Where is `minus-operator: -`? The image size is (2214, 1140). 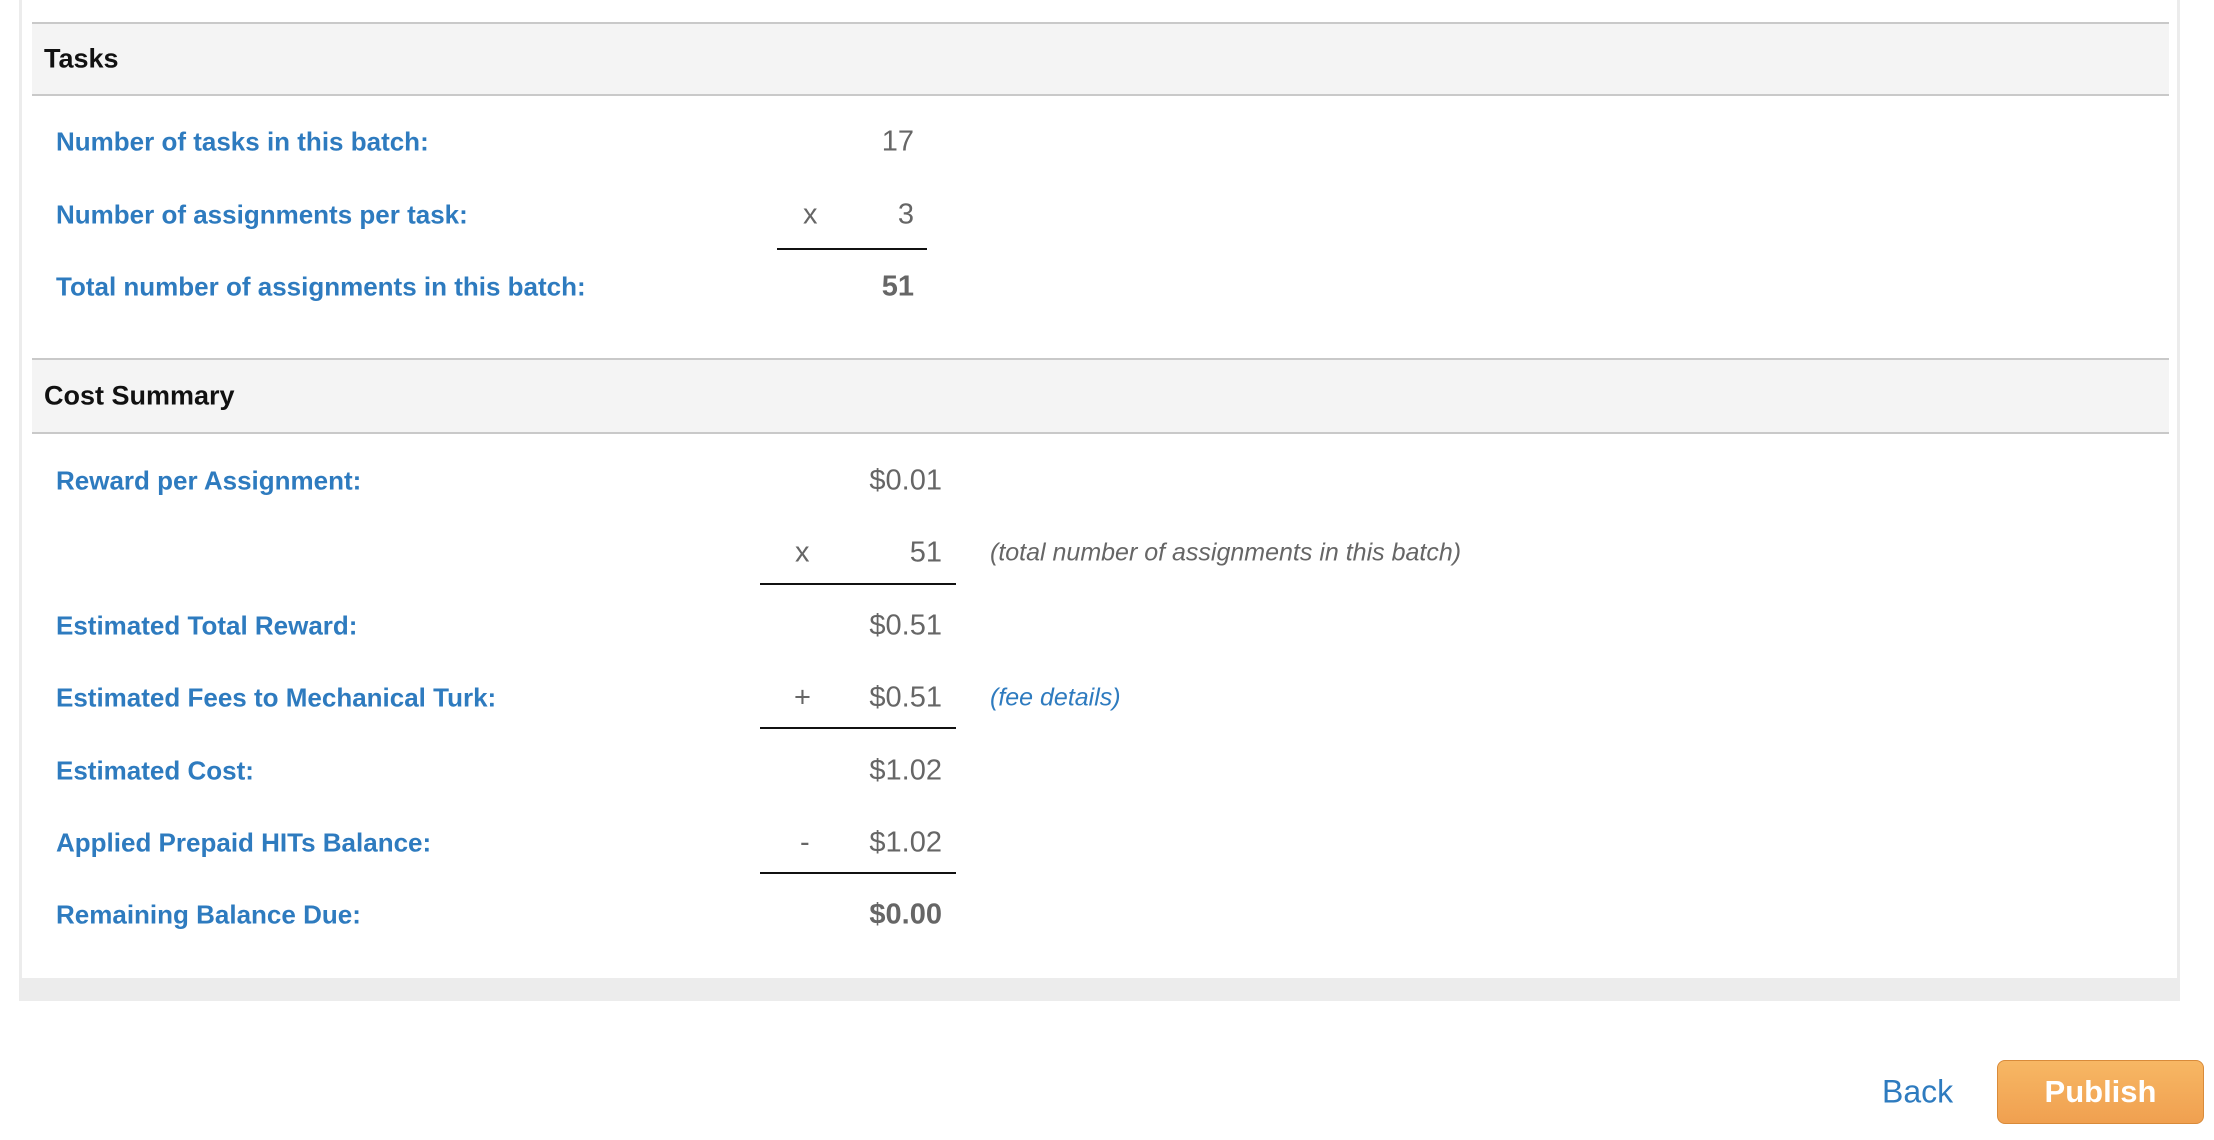 minus-operator: - is located at coordinates (805, 842).